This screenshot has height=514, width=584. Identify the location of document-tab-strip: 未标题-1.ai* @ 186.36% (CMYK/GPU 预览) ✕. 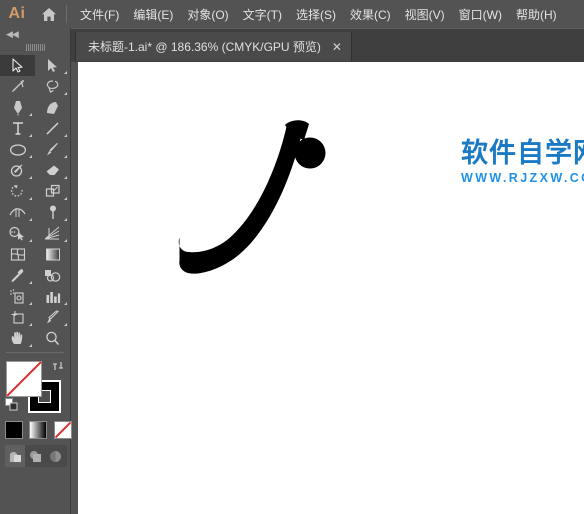
(327, 45).